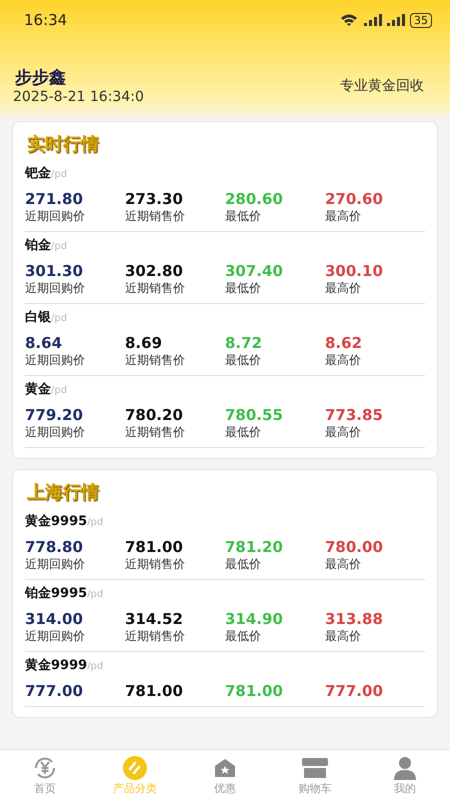 This screenshot has height=800, width=450. Describe the element at coordinates (382, 85) in the screenshot. I see `slogan: 专业黄金回收` at that location.